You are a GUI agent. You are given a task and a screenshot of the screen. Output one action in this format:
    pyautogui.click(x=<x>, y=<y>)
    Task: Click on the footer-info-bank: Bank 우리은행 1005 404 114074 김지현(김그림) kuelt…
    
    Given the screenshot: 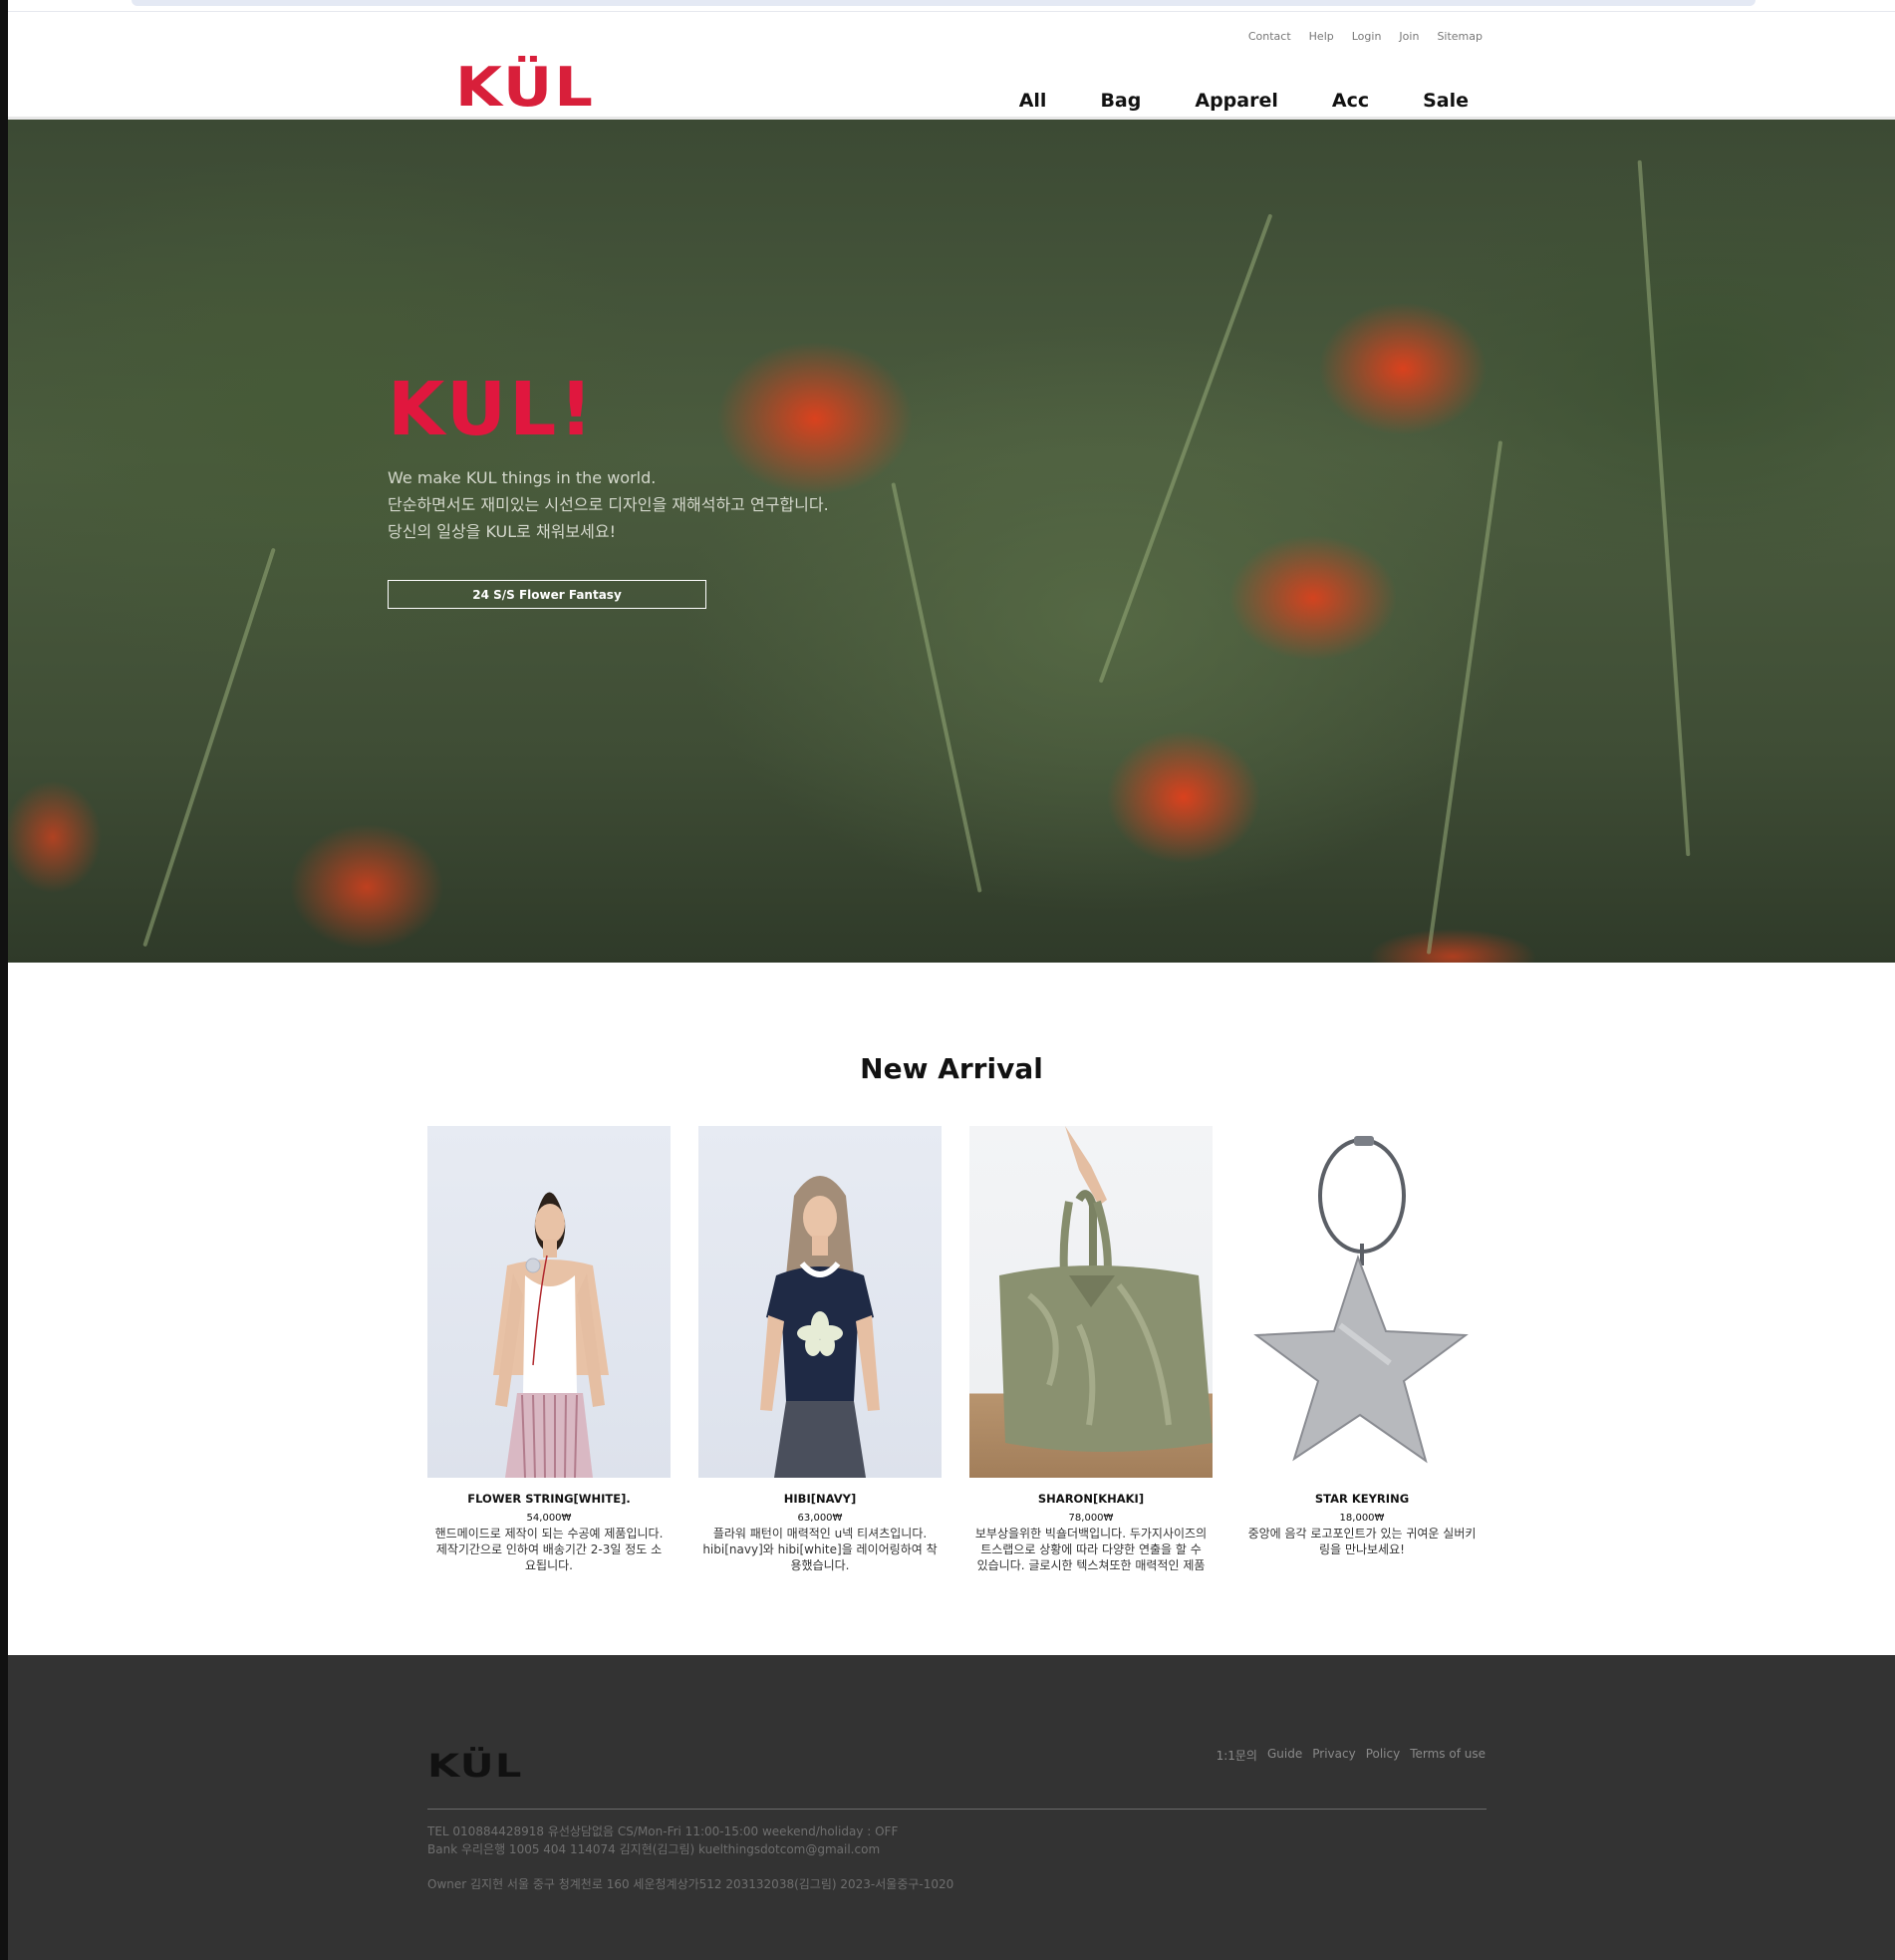 What is the action you would take?
    pyautogui.click(x=654, y=1849)
    